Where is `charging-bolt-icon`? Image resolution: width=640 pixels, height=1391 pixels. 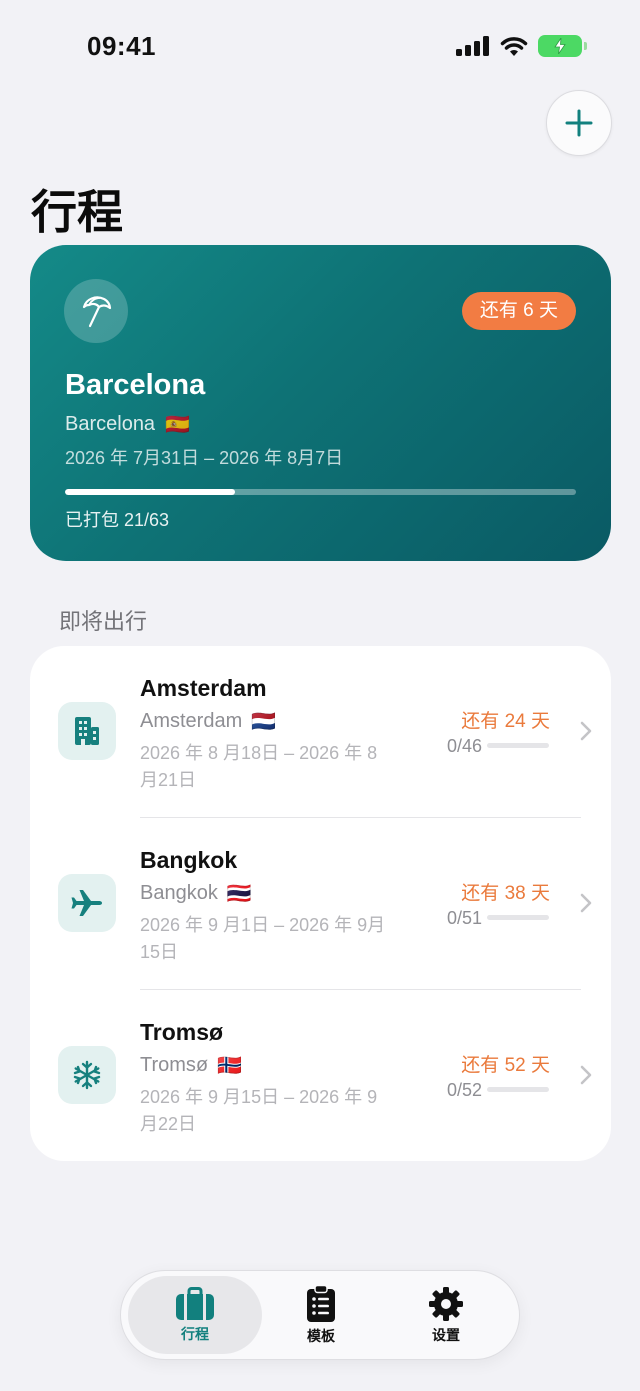 charging-bolt-icon is located at coordinates (560, 46).